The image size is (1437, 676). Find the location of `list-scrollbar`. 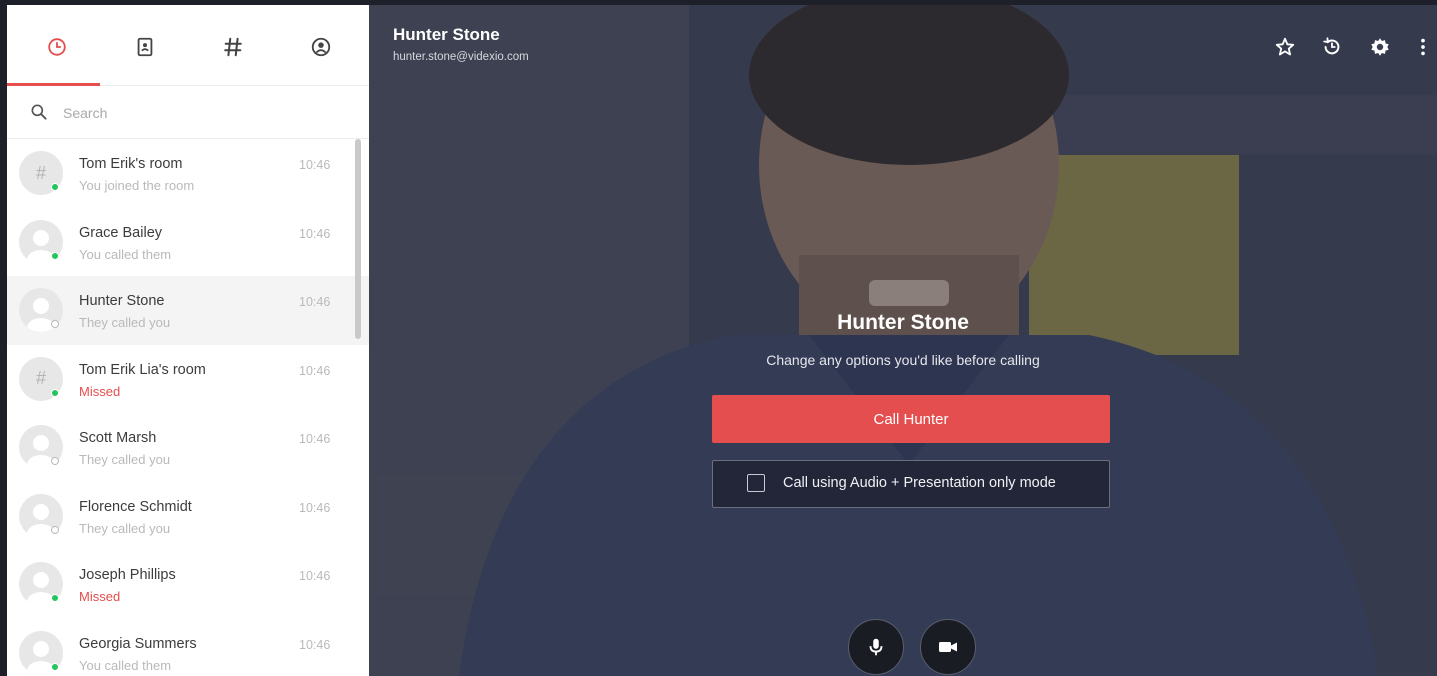

list-scrollbar is located at coordinates (358, 239).